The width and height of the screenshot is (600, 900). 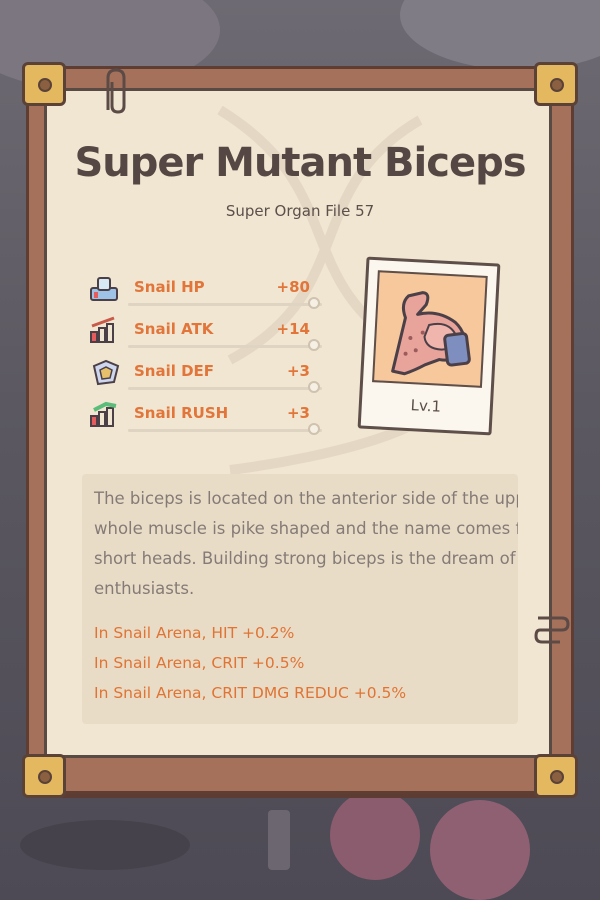 I want to click on organ-file-subtitle: Super Organ File 57, so click(x=300, y=211).